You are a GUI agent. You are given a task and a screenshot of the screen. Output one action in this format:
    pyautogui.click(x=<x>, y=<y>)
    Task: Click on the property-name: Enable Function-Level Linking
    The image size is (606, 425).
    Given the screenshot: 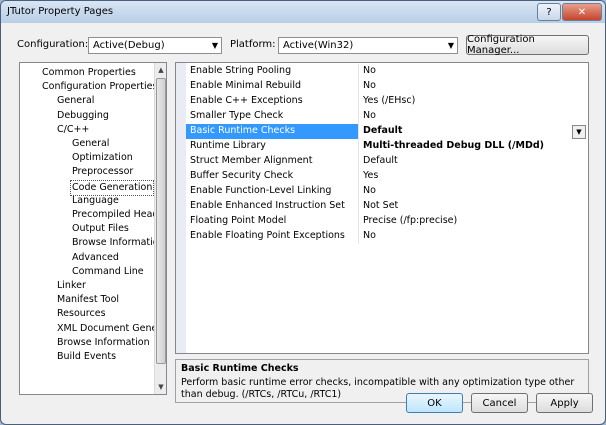 What is the action you would take?
    pyautogui.click(x=261, y=190)
    